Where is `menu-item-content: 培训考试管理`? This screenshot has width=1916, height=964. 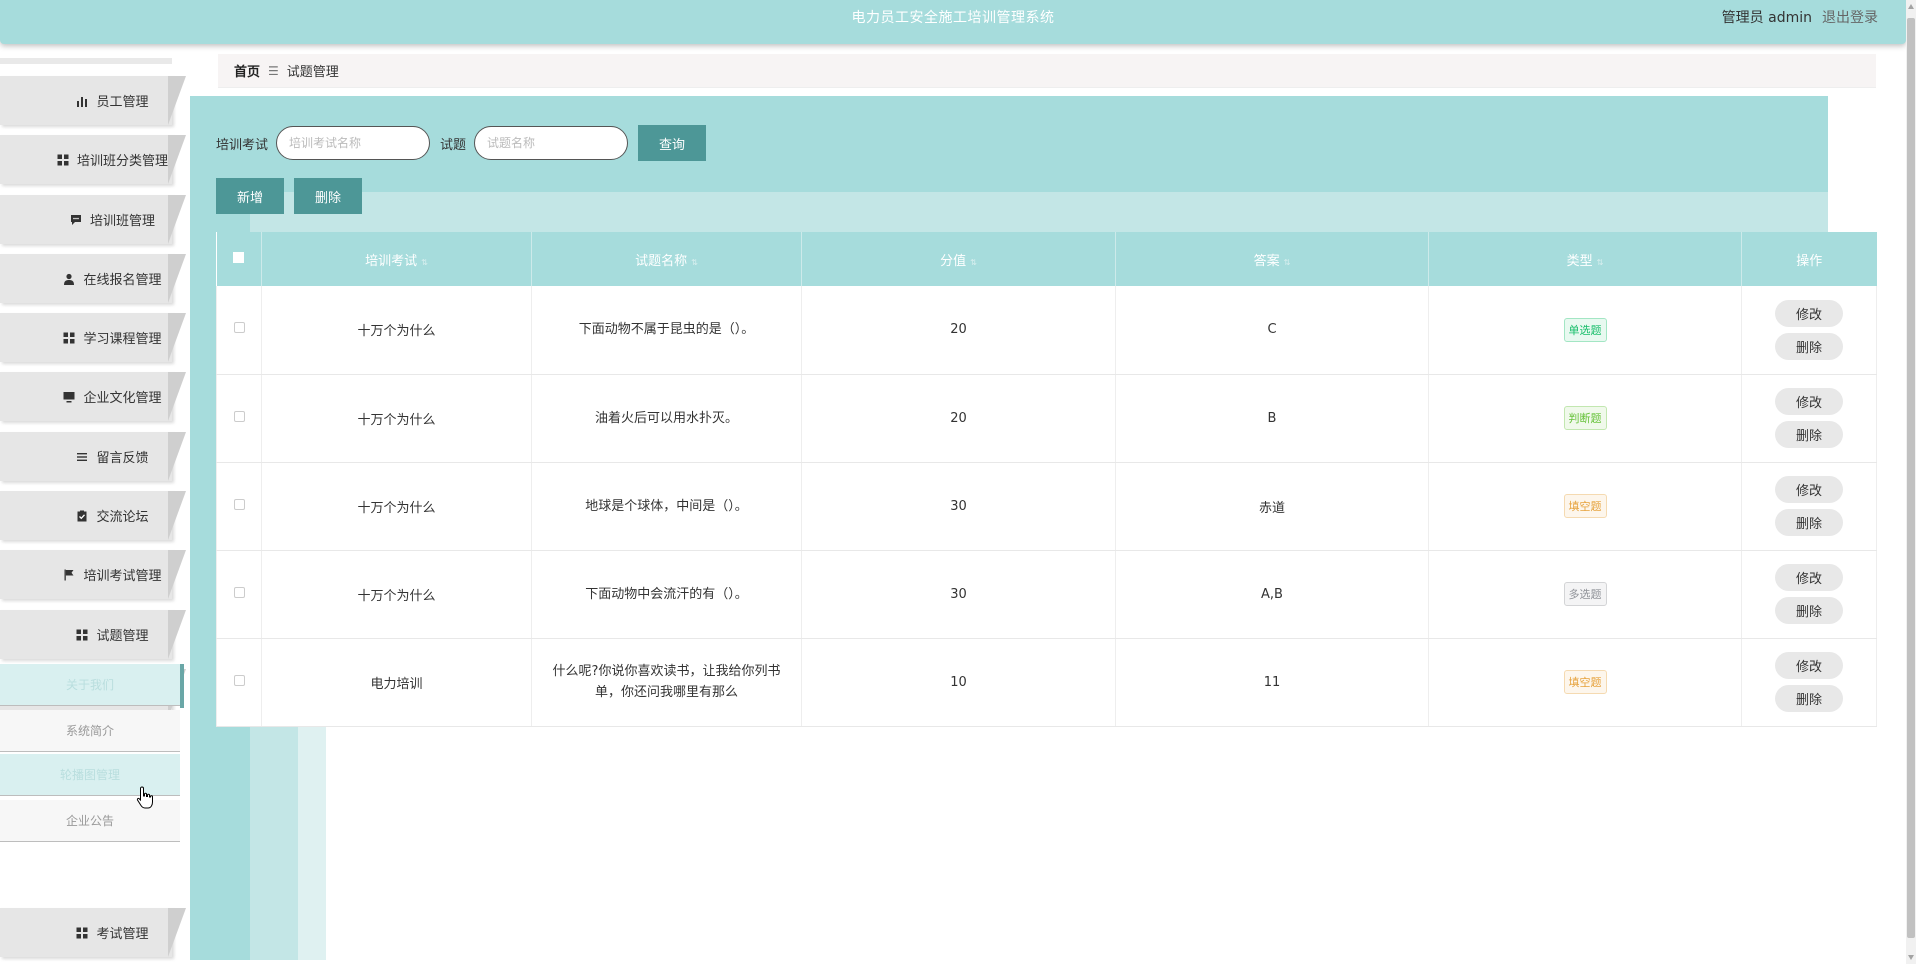
menu-item-content: 培训考试管理 is located at coordinates (95, 574).